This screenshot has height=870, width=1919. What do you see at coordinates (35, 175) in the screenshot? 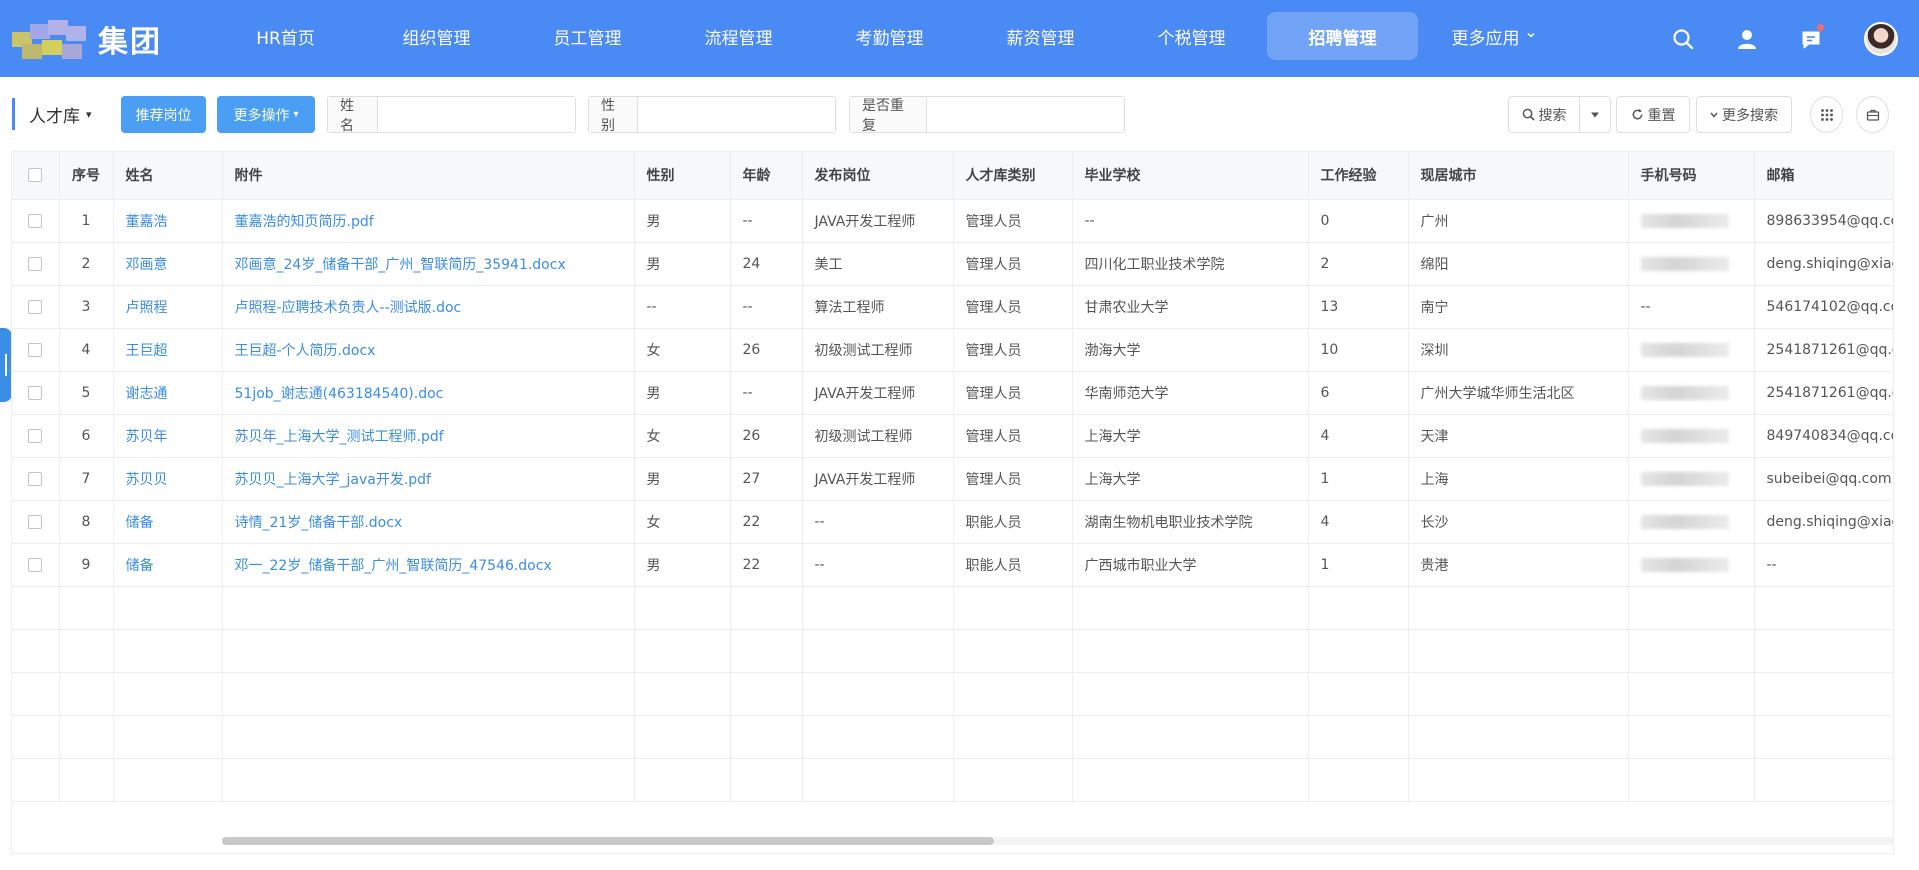
I see `select-all-checkbox` at bounding box center [35, 175].